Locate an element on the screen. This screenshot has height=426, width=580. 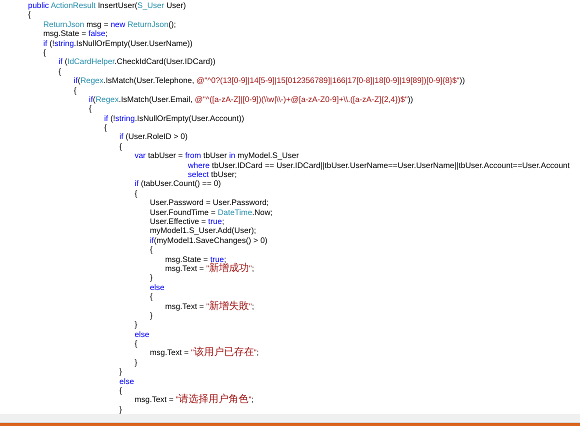
code-line: User.FoundTime = DateTime.Now; is located at coordinates (210, 212).